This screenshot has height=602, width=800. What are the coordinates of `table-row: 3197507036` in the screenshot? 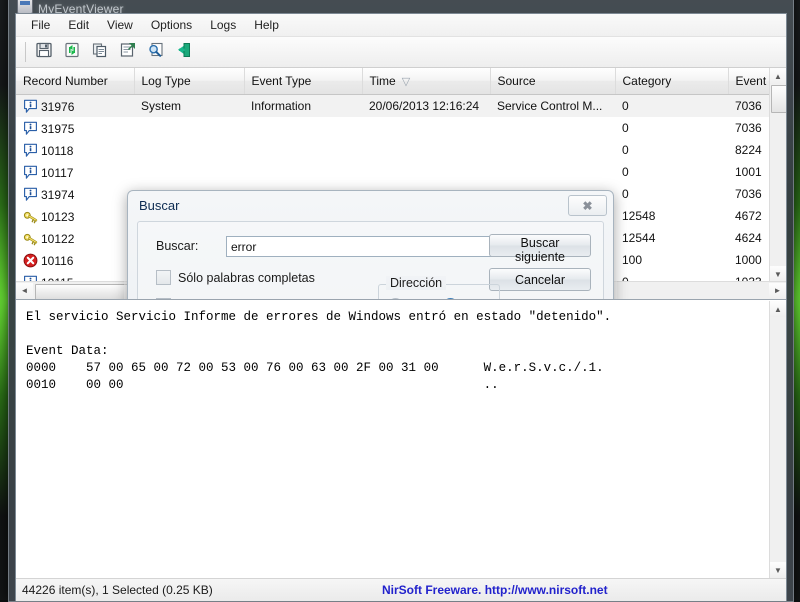 It's located at (393, 128).